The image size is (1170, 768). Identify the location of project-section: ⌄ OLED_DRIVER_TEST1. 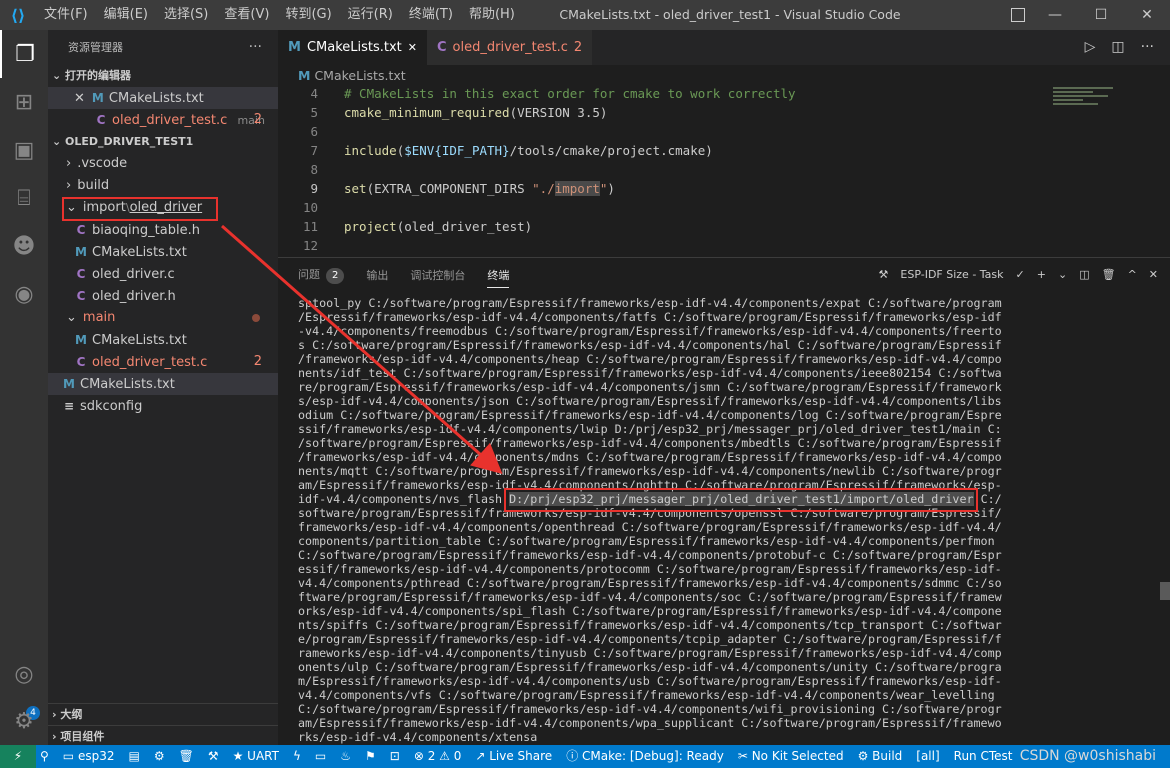
(163, 142).